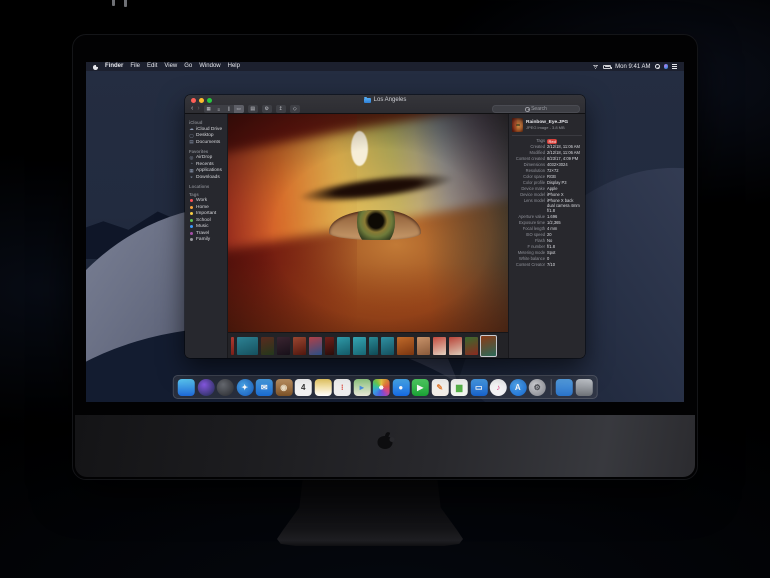 This screenshot has width=770, height=578. I want to click on metadata-label: F number, so click(536, 246).